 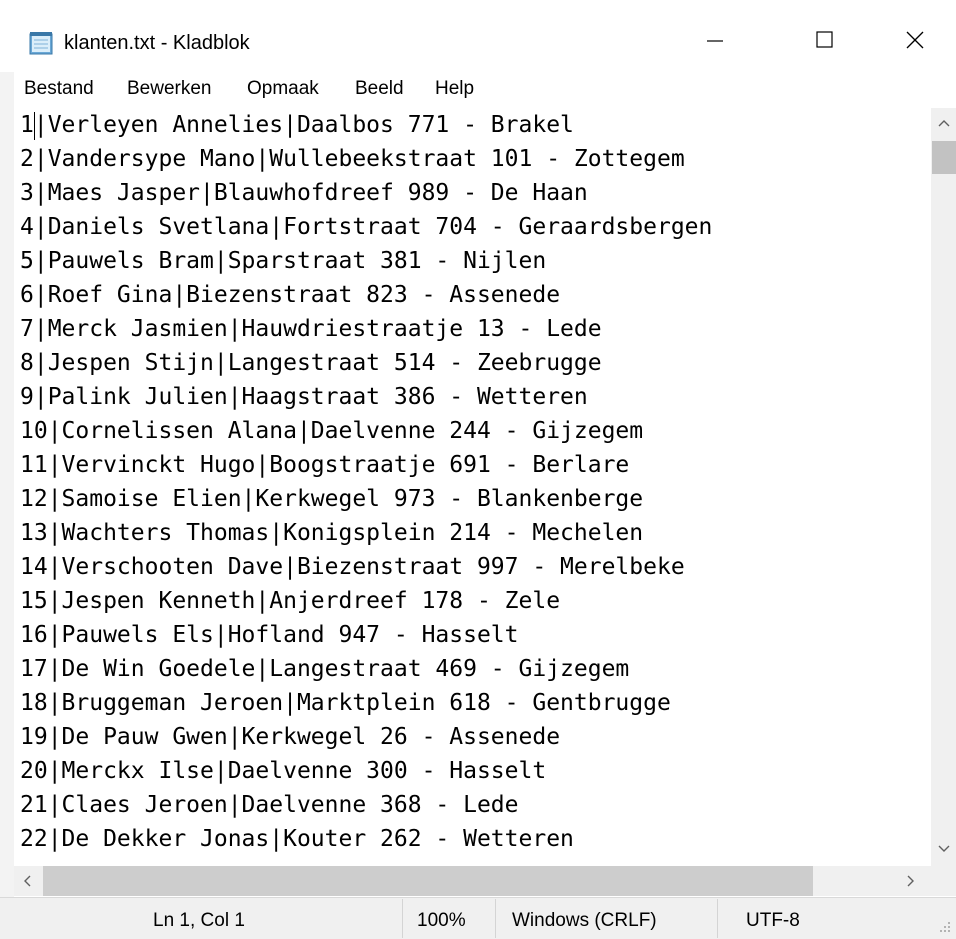 What do you see at coordinates (199, 920) in the screenshot?
I see `status-position: Ln 1, Col 1` at bounding box center [199, 920].